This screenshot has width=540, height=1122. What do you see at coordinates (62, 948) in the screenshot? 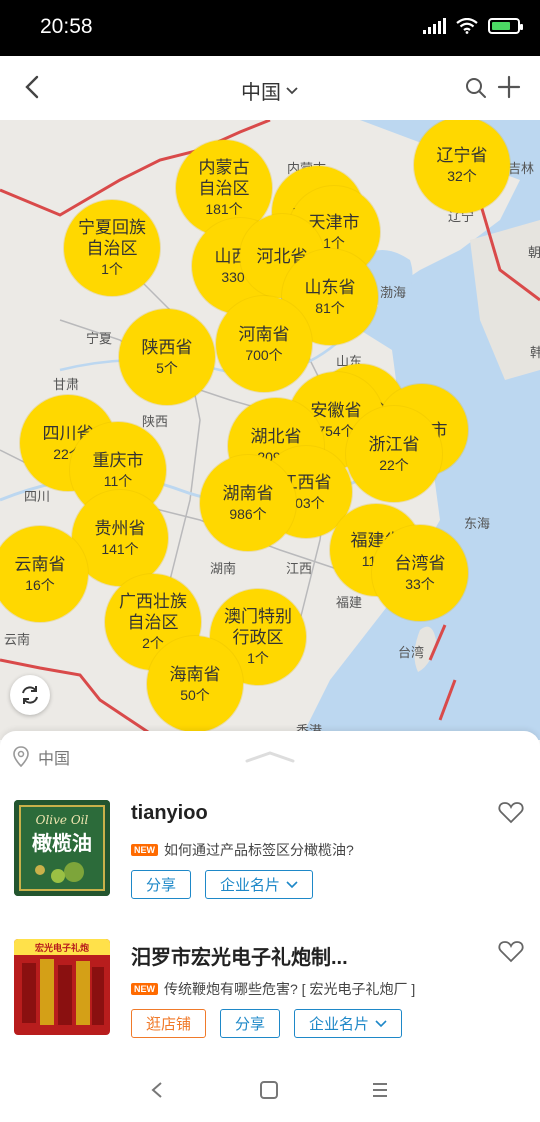
I see `svg-text: 宏光电子礼炮` at bounding box center [62, 948].